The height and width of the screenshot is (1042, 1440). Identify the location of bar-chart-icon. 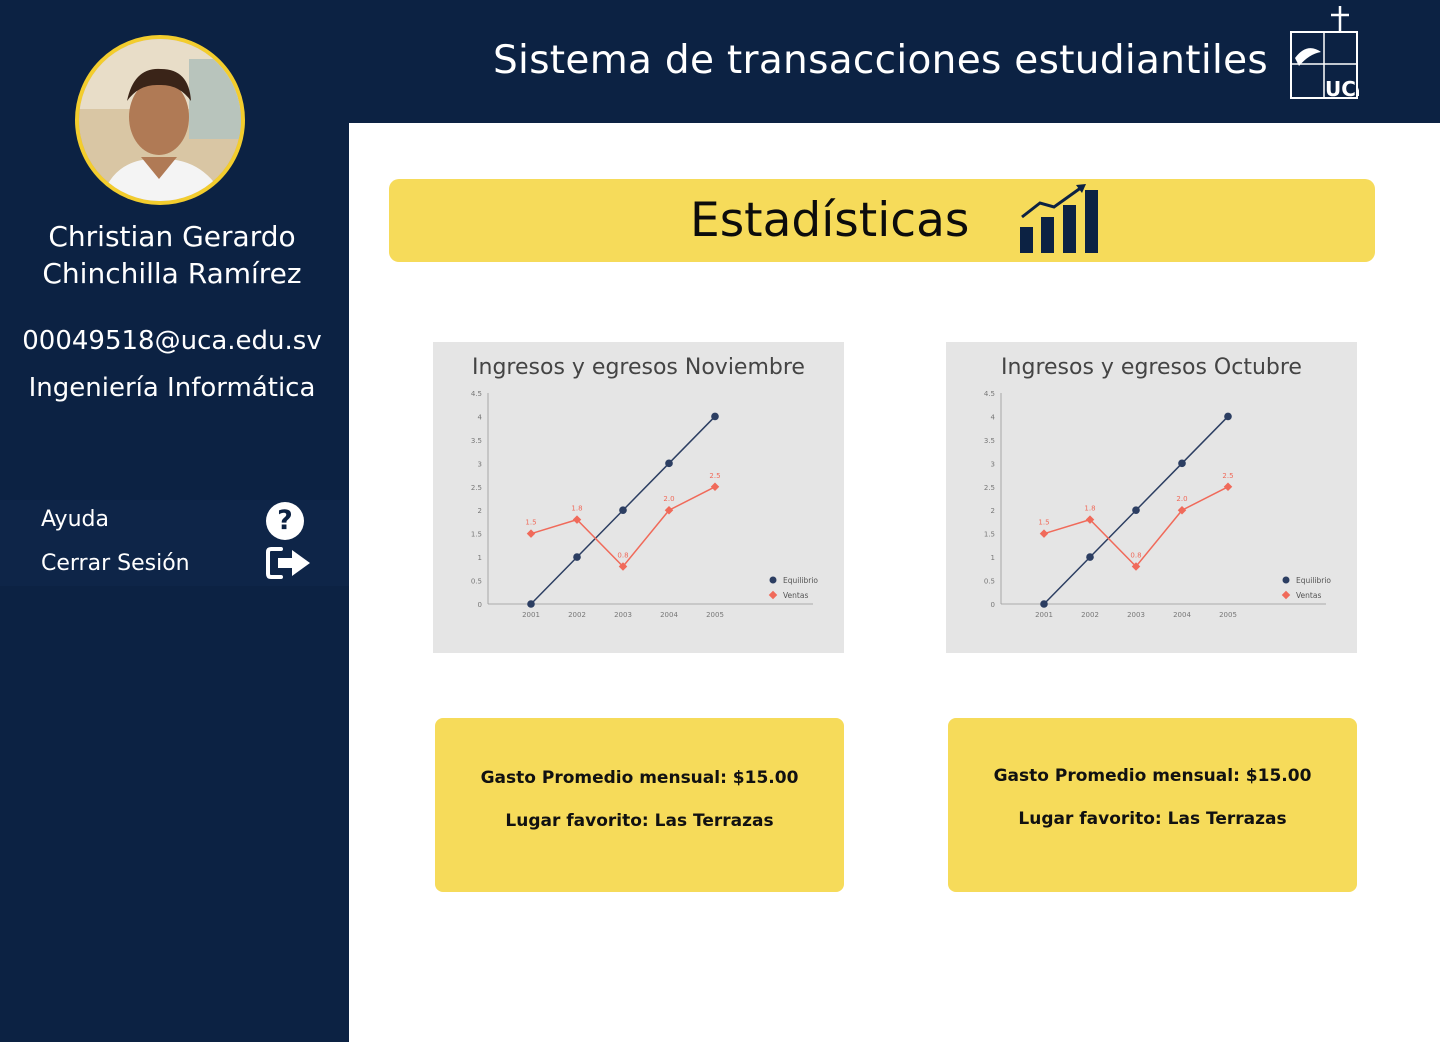
(1059, 218).